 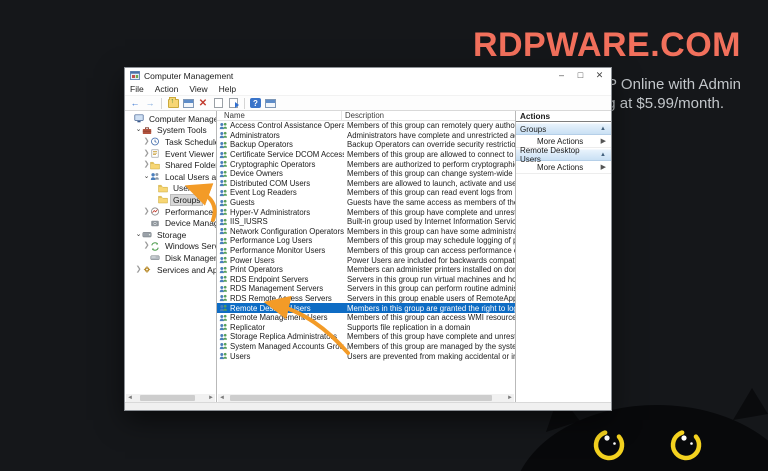 What do you see at coordinates (167, 89) in the screenshot?
I see `menu-action: Action` at bounding box center [167, 89].